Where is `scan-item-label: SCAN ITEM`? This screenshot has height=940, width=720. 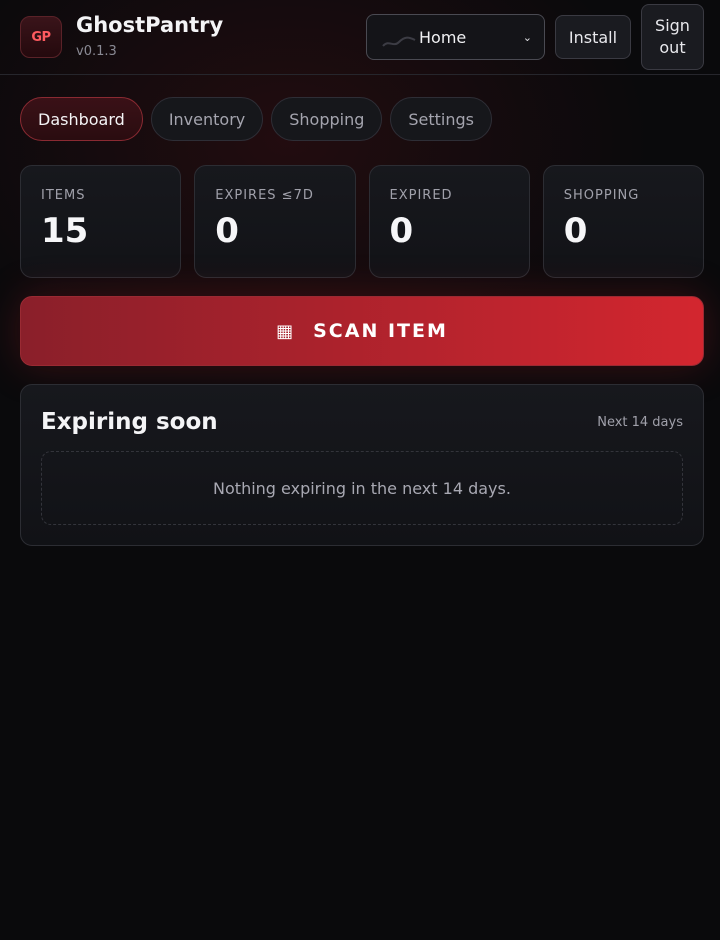 scan-item-label: SCAN ITEM is located at coordinates (380, 331).